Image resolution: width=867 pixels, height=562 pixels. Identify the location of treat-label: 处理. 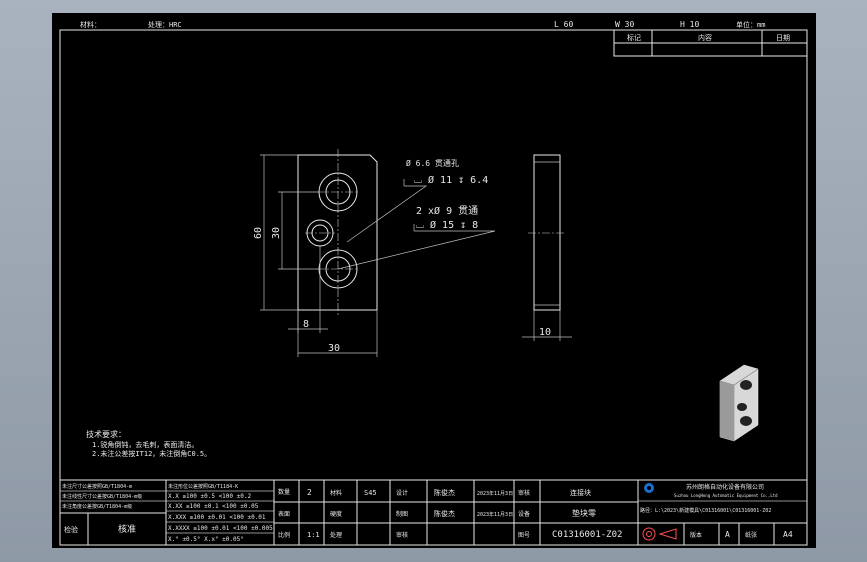
(336, 535).